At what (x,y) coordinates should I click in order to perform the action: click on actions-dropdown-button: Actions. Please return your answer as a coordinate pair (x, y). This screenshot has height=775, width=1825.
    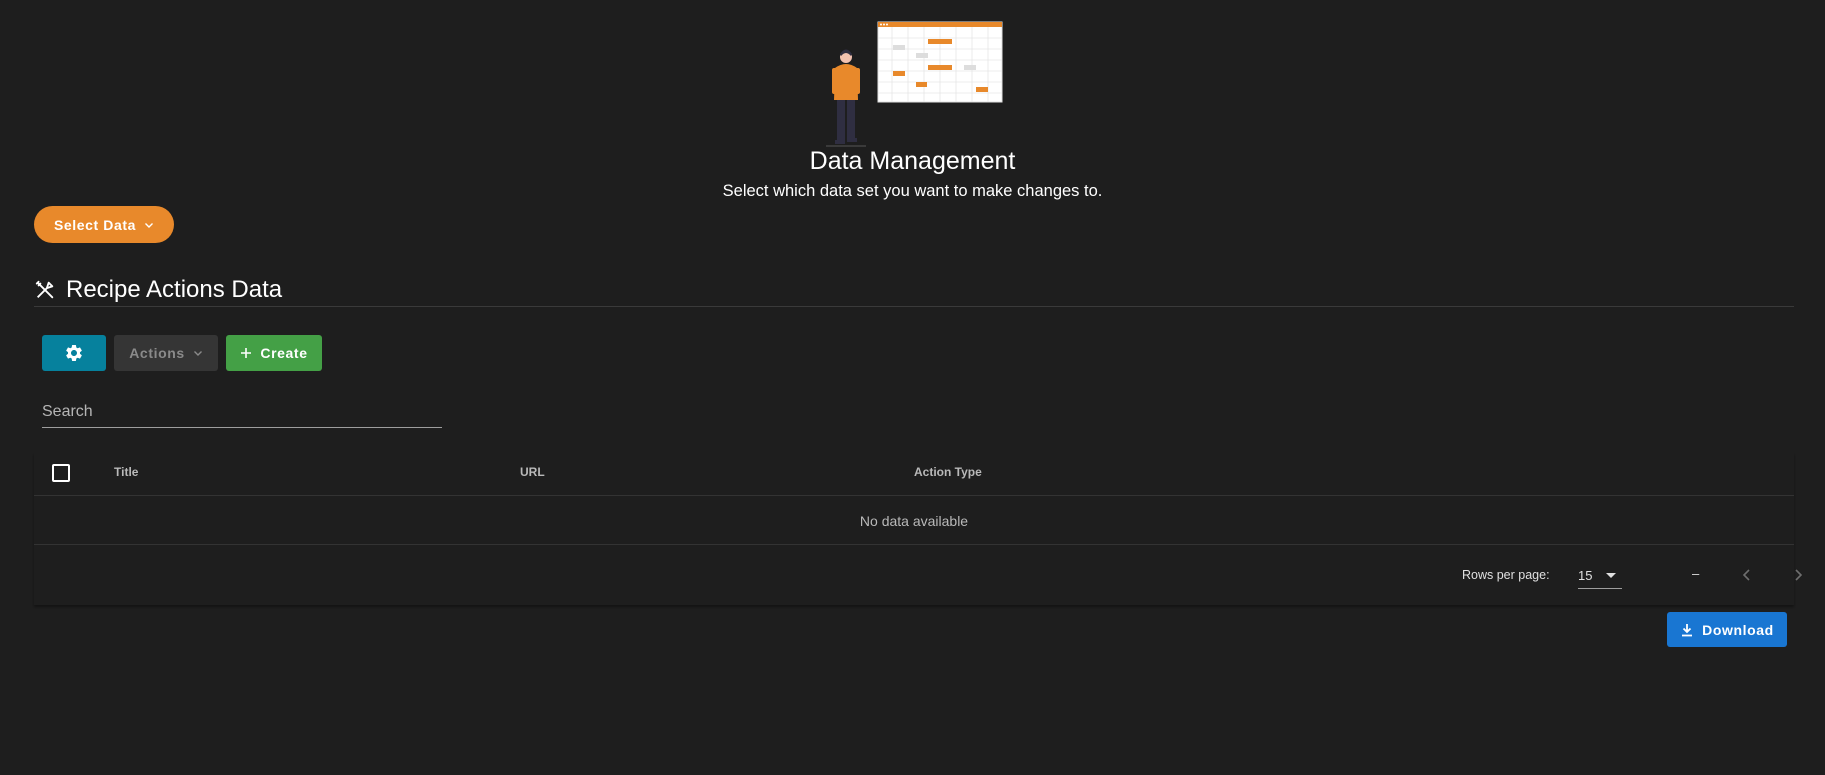
    Looking at the image, I should click on (166, 353).